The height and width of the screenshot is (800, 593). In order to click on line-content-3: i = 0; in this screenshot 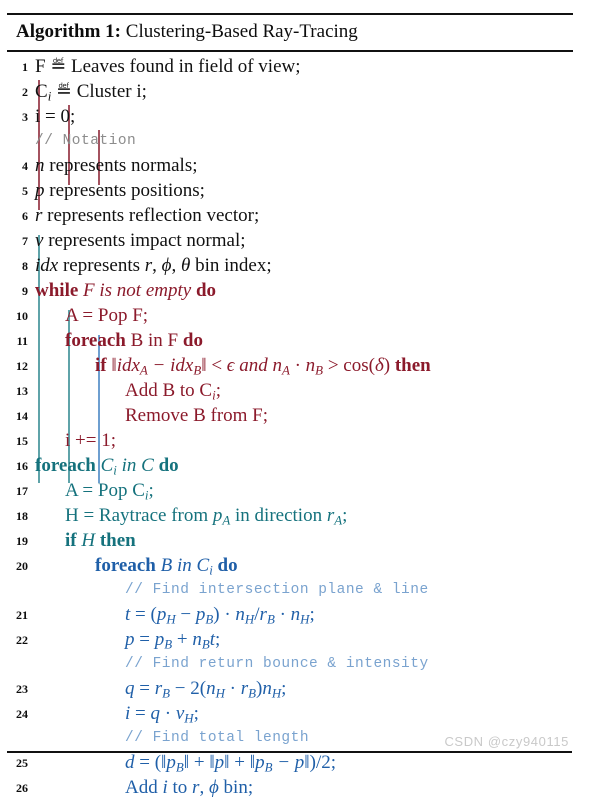, I will do `click(55, 116)`.